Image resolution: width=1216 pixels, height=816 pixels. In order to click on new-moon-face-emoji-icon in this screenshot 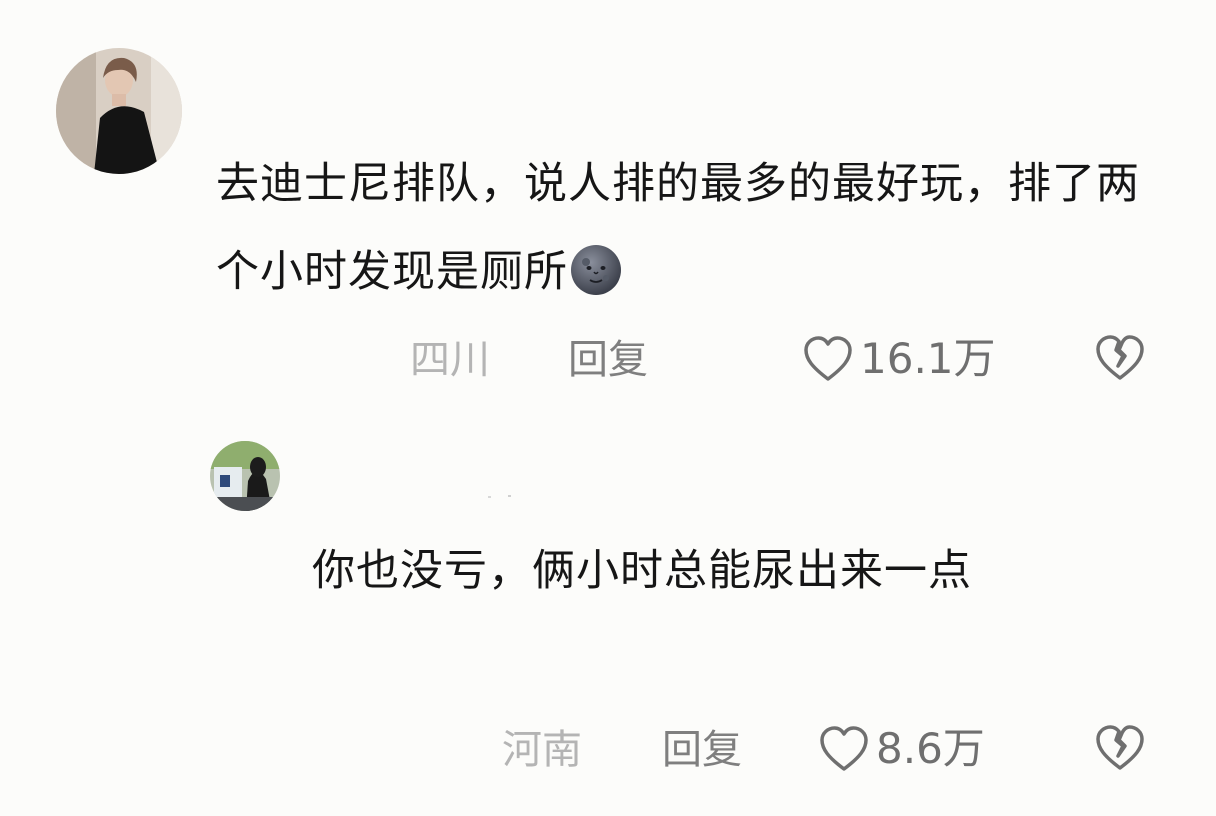, I will do `click(596, 270)`.